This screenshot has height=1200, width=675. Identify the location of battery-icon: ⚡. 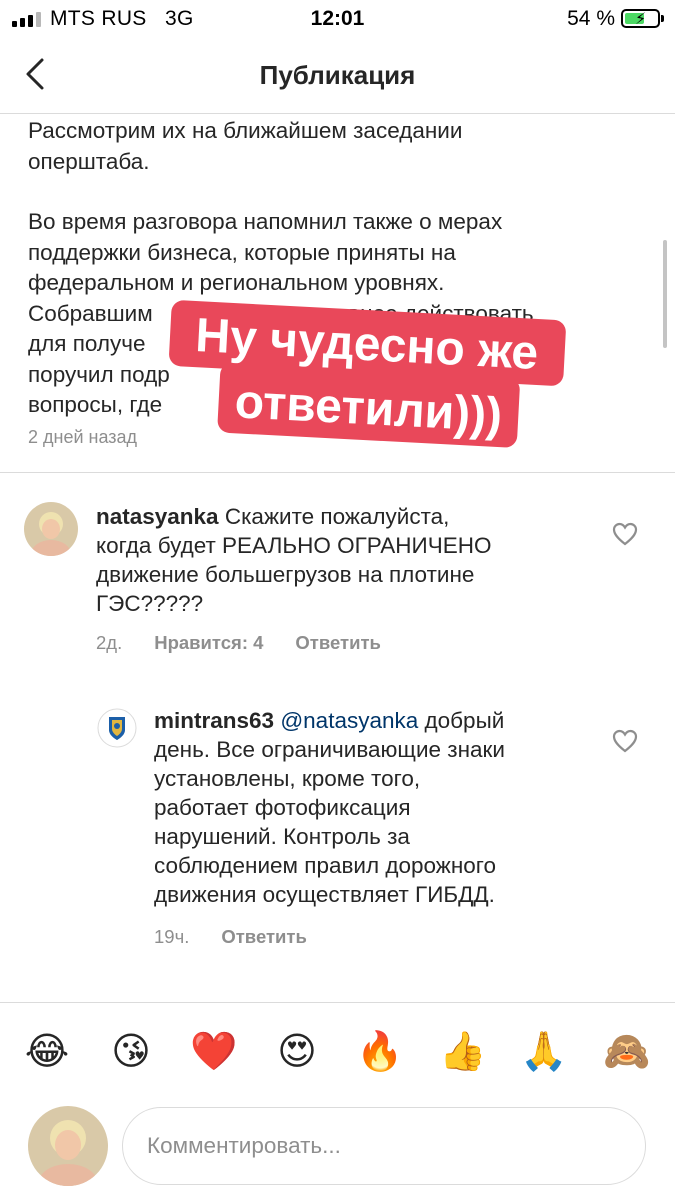
(642, 18).